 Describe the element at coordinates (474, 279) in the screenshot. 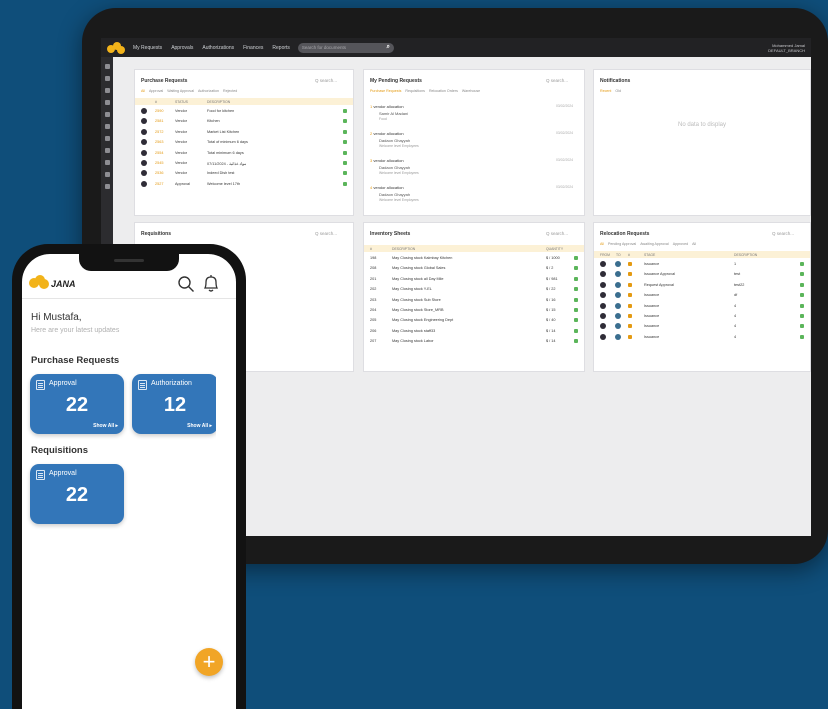

I see `table-row: 201 May Closing stock all Day Mile $ / 981` at that location.